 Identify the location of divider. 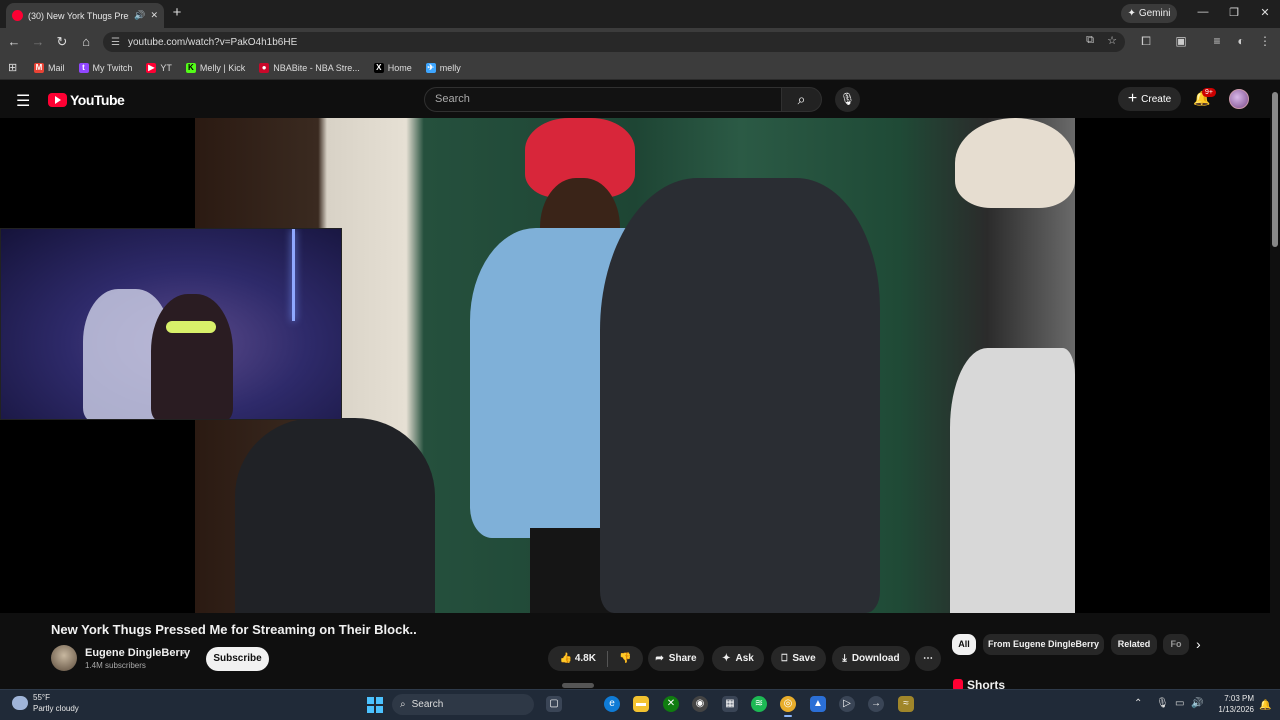
(607, 658).